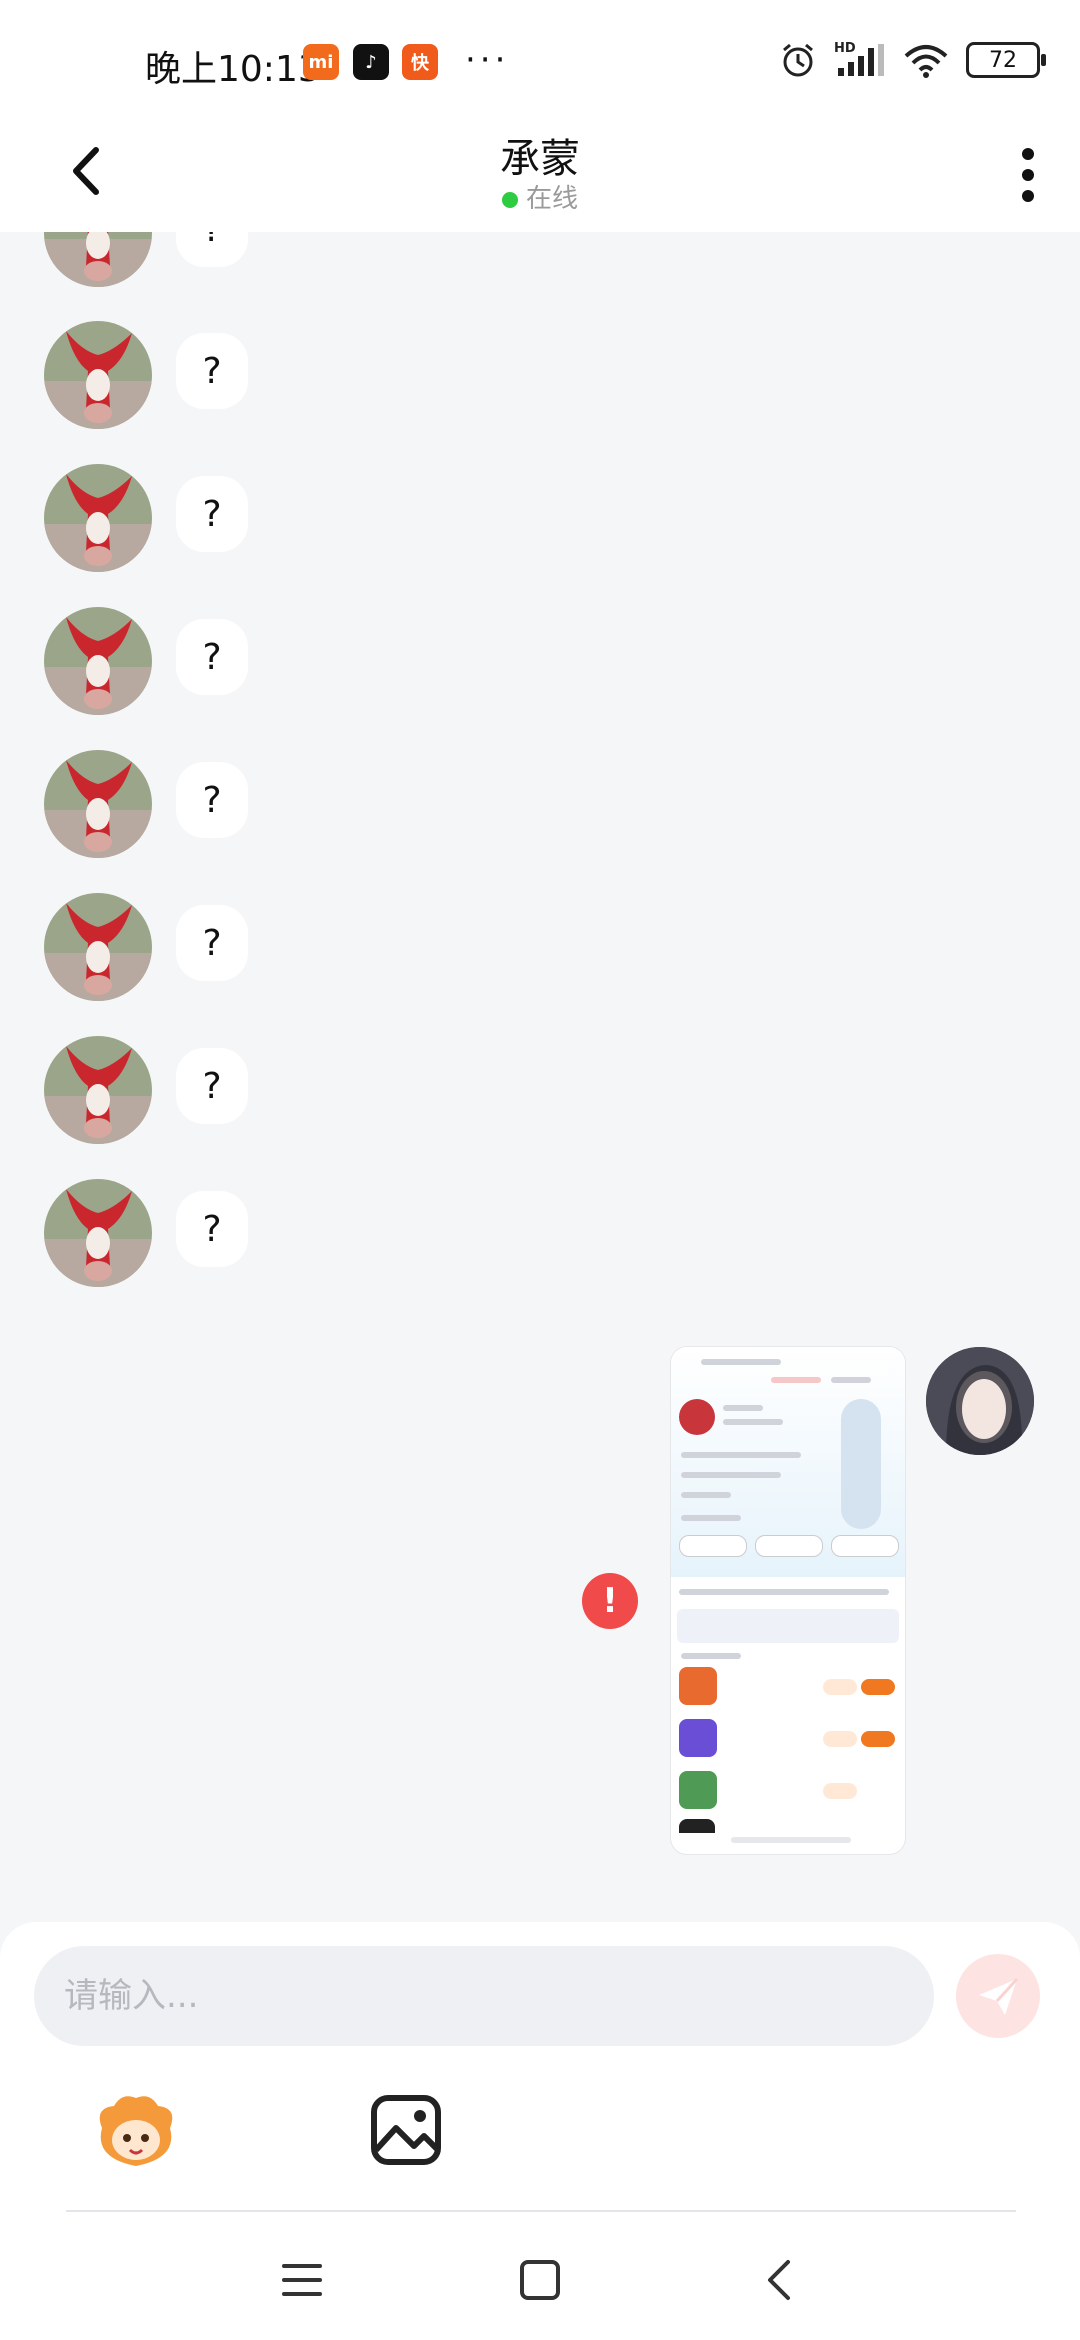  Describe the element at coordinates (788, 1462) in the screenshot. I see `thumb-profile-area` at that location.